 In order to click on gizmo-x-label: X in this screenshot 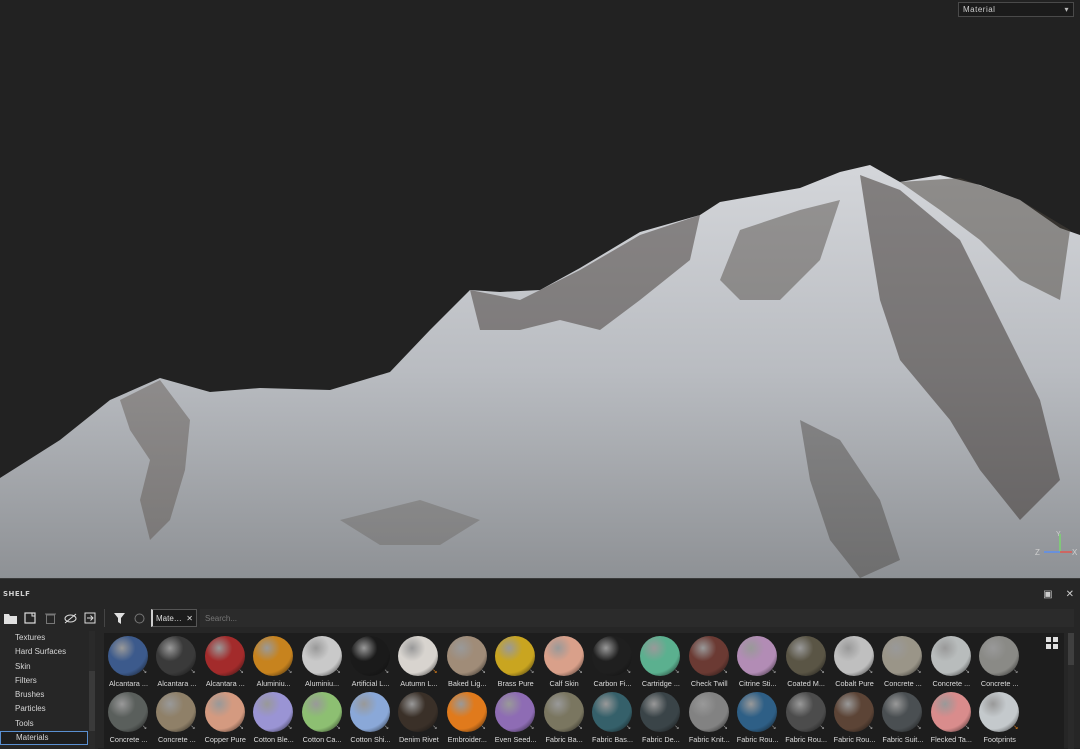, I will do `click(1075, 552)`.